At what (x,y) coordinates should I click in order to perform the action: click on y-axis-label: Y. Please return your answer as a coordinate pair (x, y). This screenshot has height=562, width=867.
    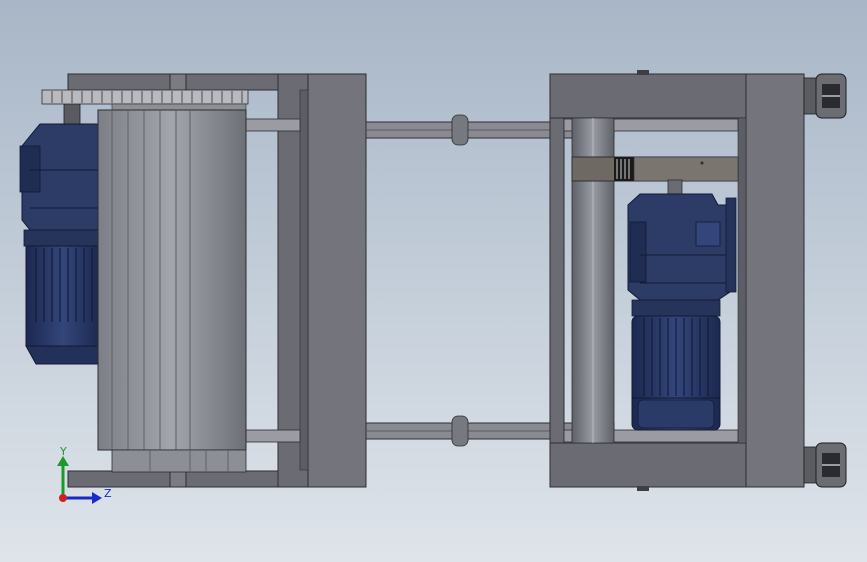
    Looking at the image, I should click on (63, 451).